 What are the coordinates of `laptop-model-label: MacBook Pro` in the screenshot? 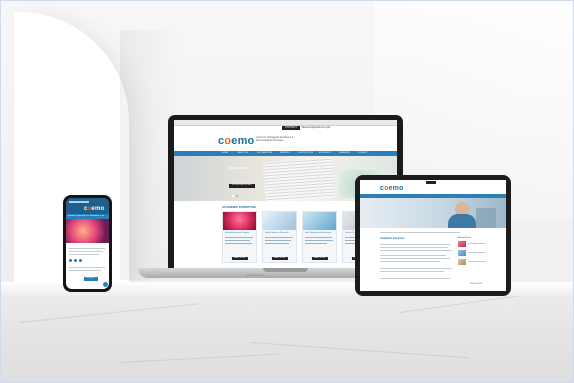 It's located at (255, 275).